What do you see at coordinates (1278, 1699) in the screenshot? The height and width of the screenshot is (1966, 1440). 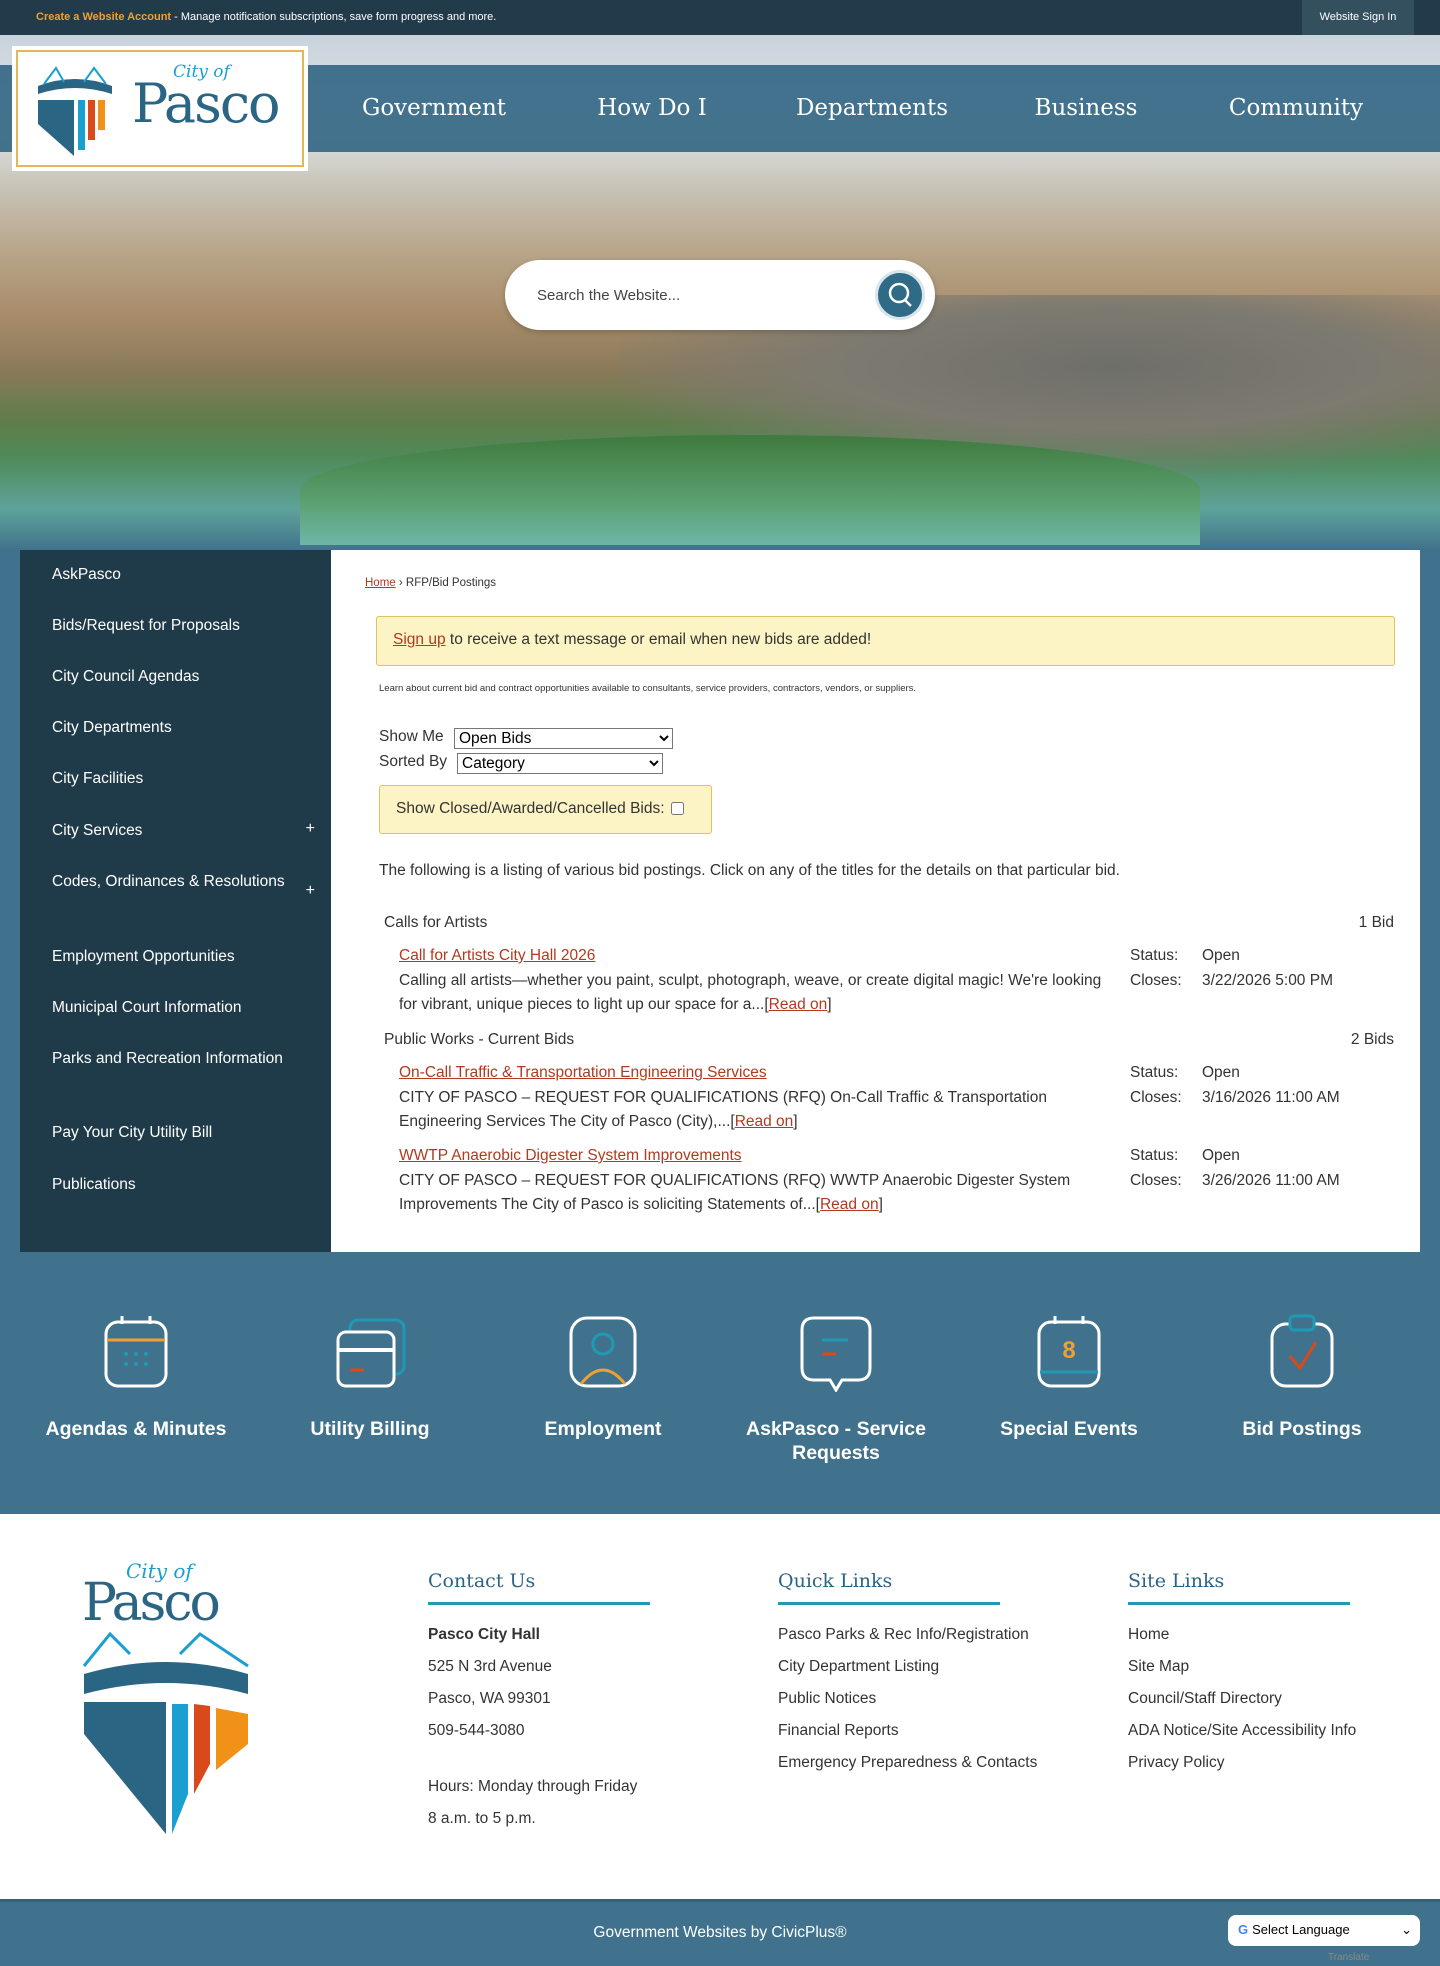 I see `footer-link: Council/Staff Directory` at bounding box center [1278, 1699].